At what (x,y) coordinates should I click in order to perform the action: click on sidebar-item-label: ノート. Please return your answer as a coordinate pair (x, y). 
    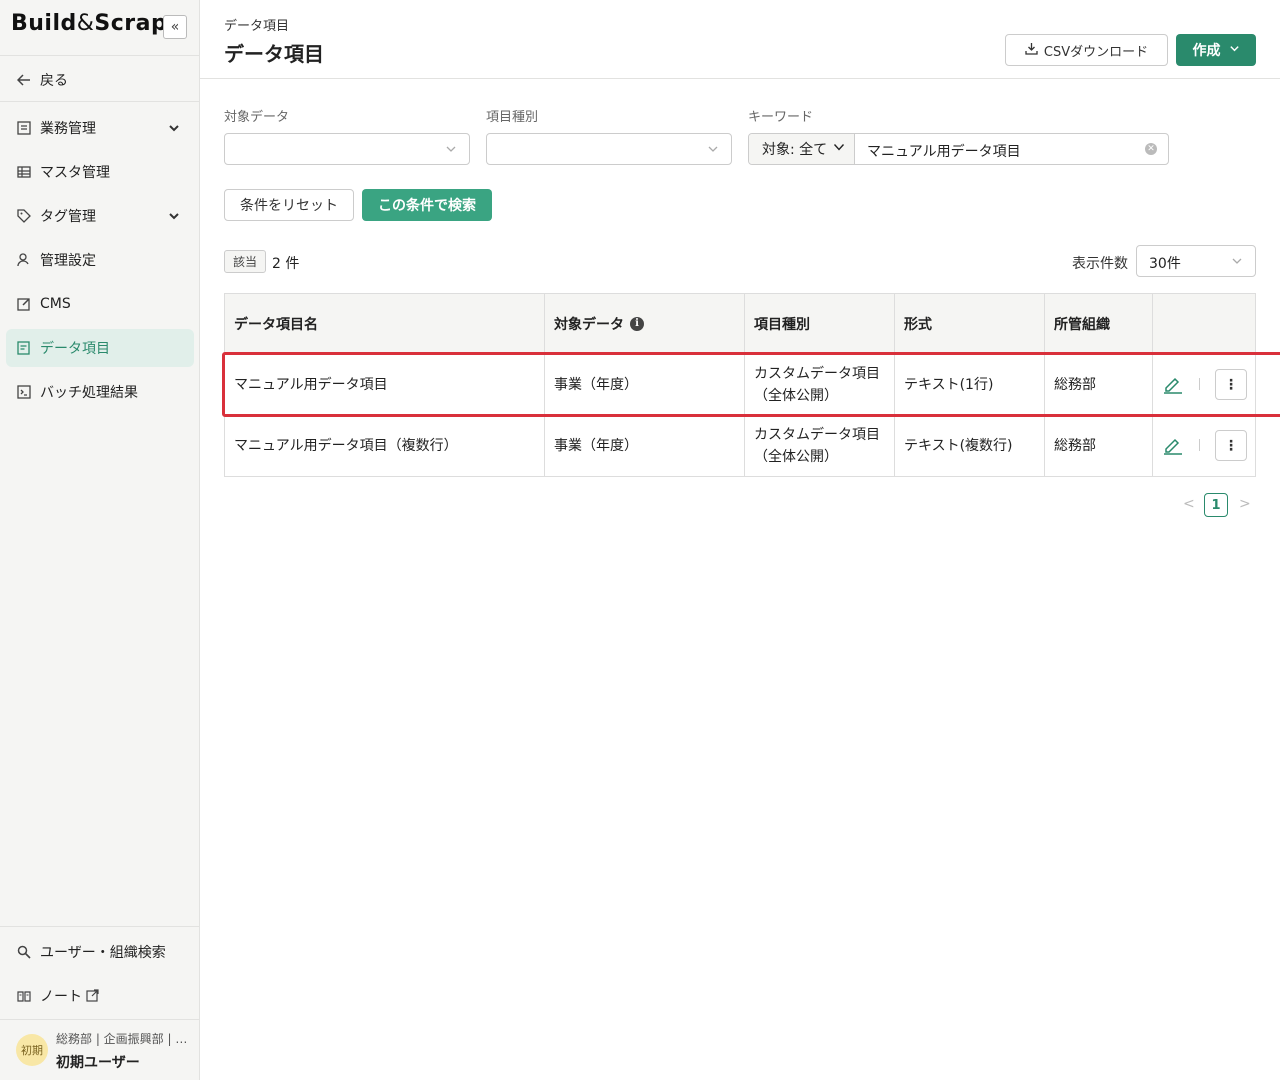
    Looking at the image, I should click on (69, 996).